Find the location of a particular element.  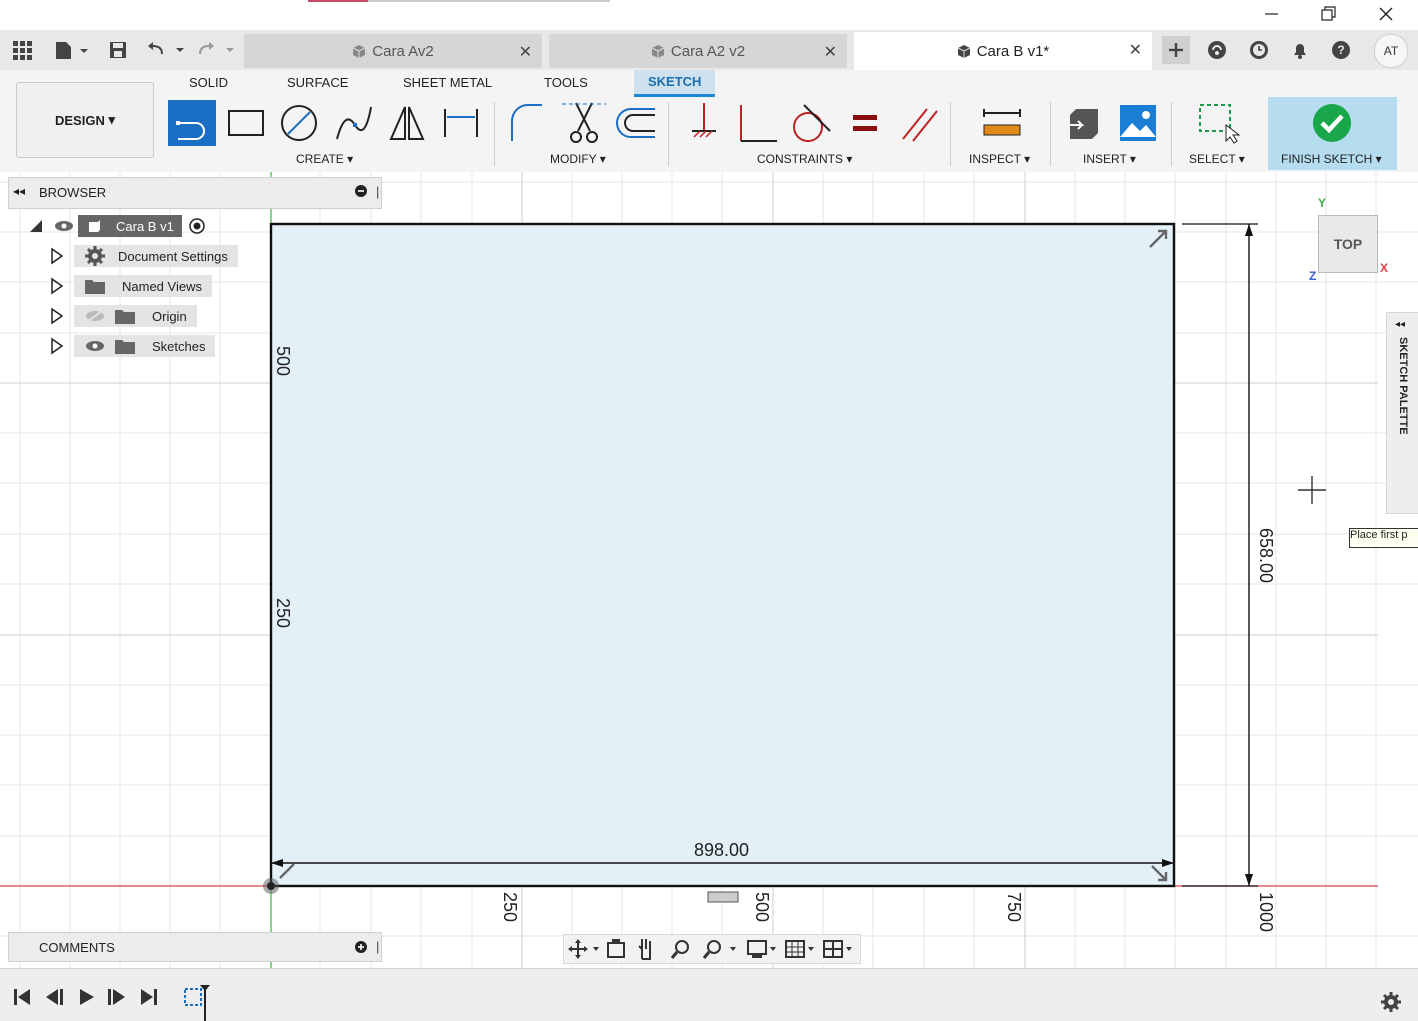

progress-track is located at coordinates (489, 1).